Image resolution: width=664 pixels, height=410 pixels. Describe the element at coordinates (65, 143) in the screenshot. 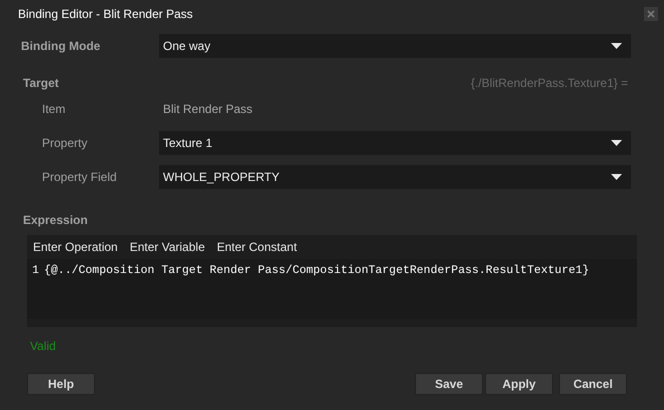

I see `field-label: Property` at that location.